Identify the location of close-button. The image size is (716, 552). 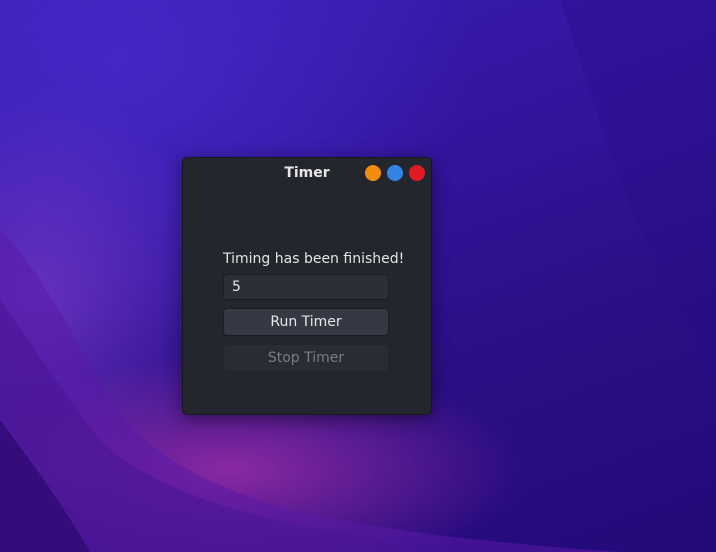
(417, 173).